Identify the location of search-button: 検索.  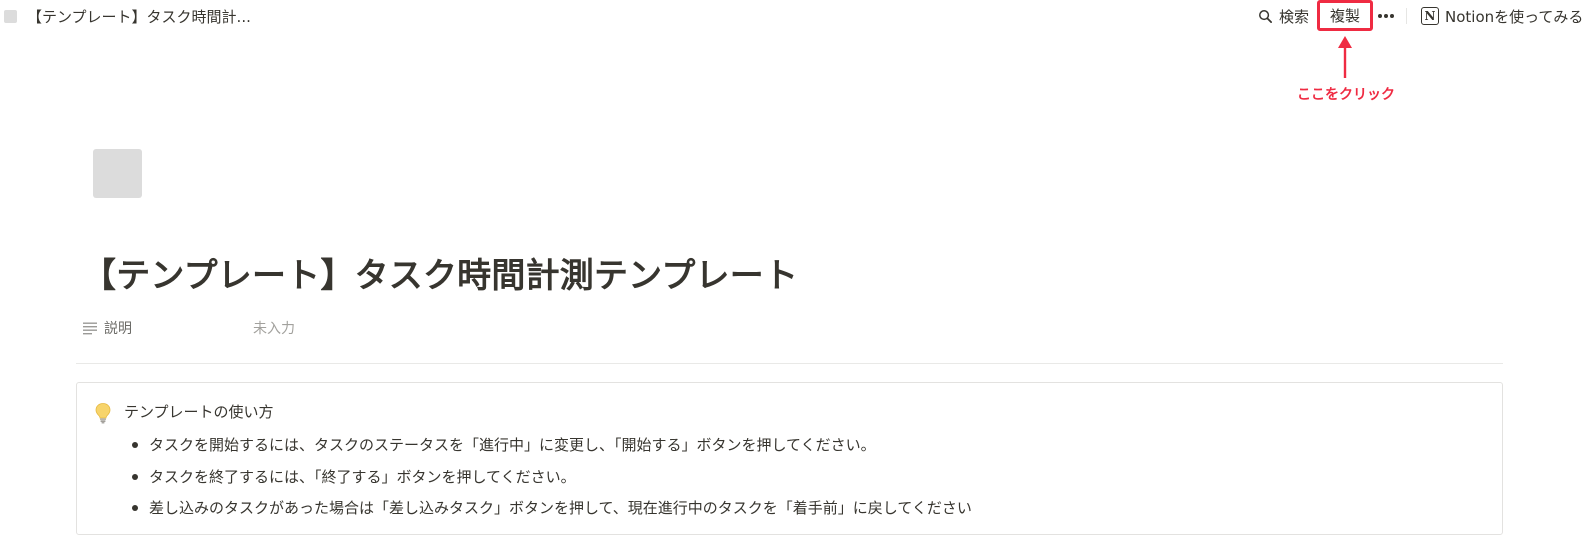
(1283, 16).